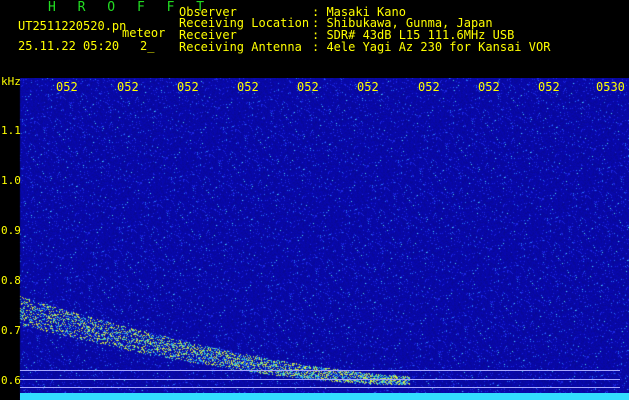  I want to click on index-label: 2_, so click(147, 46).